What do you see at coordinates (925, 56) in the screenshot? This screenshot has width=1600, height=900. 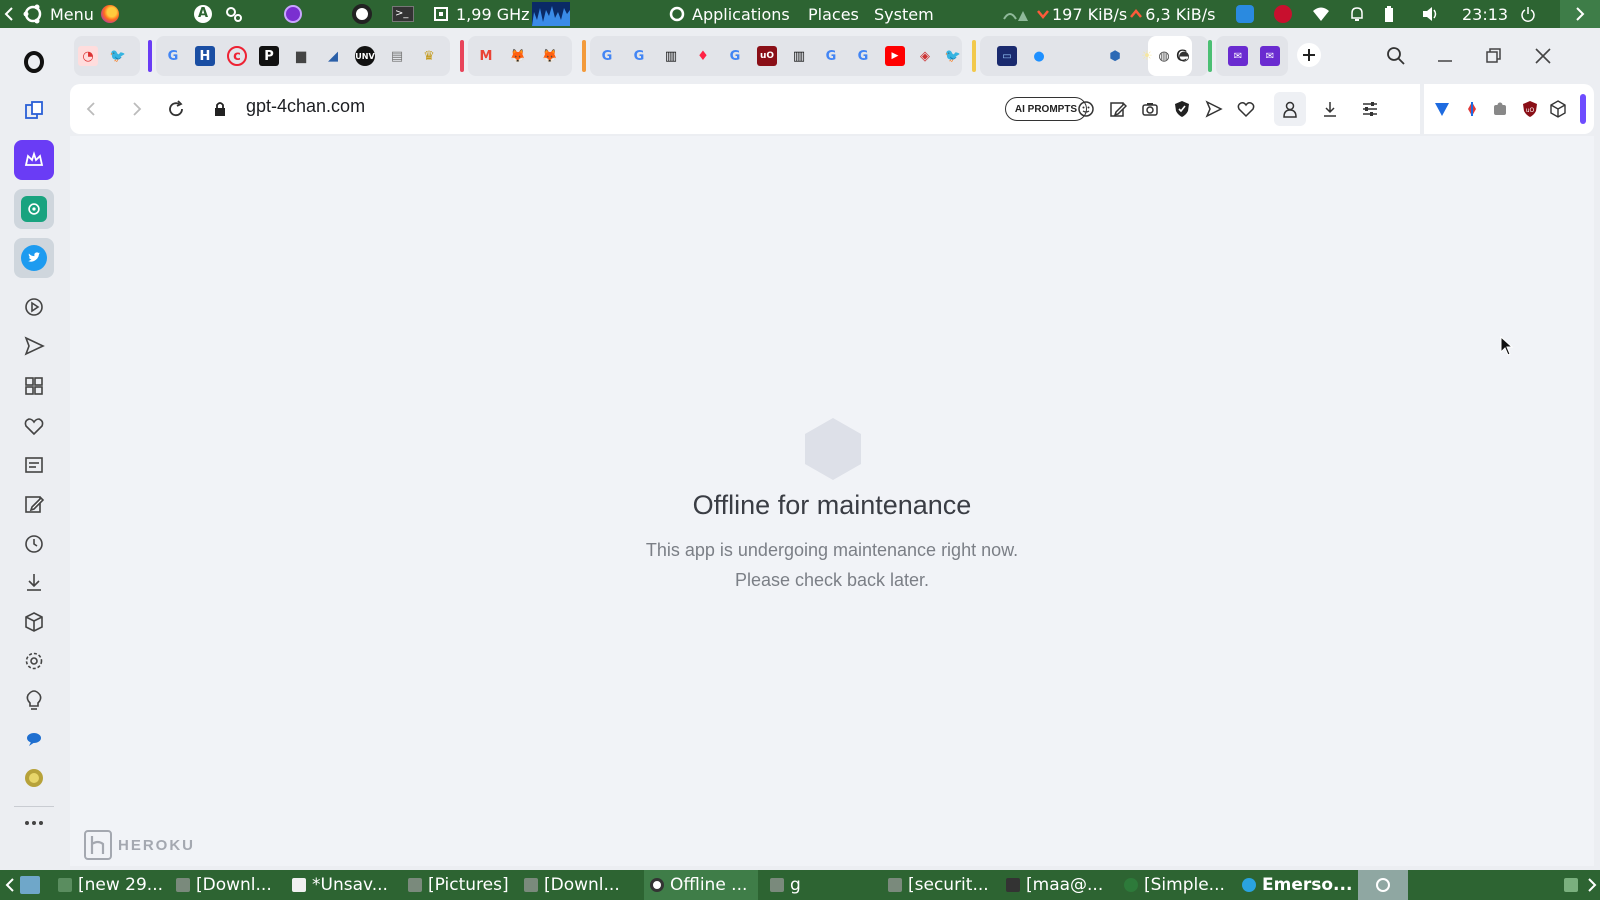 I see `tab-icon-app: ◈` at bounding box center [925, 56].